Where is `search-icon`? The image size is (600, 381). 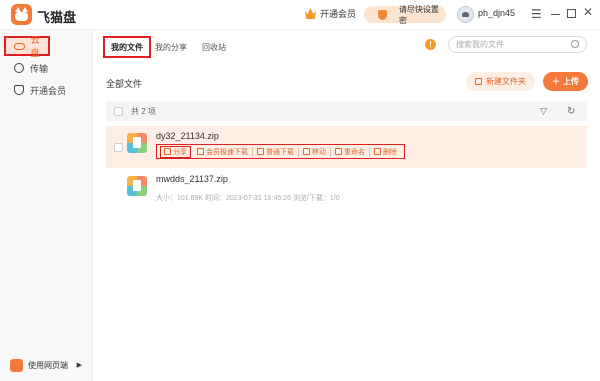
search-icon is located at coordinates (575, 44).